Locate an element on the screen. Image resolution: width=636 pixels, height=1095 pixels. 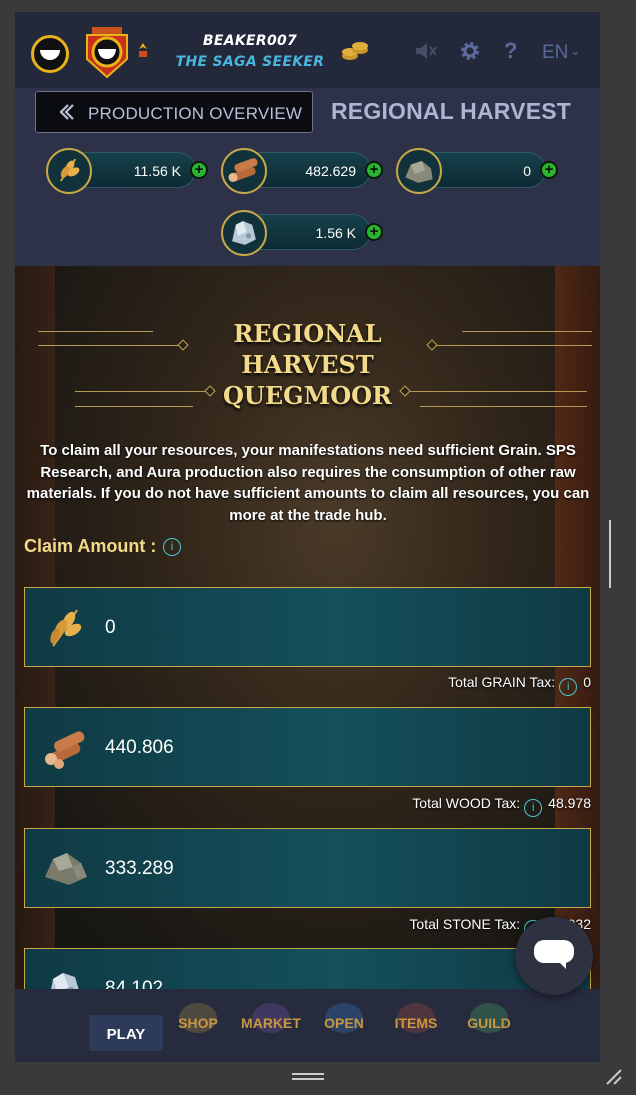
rank-icon is located at coordinates (143, 50).